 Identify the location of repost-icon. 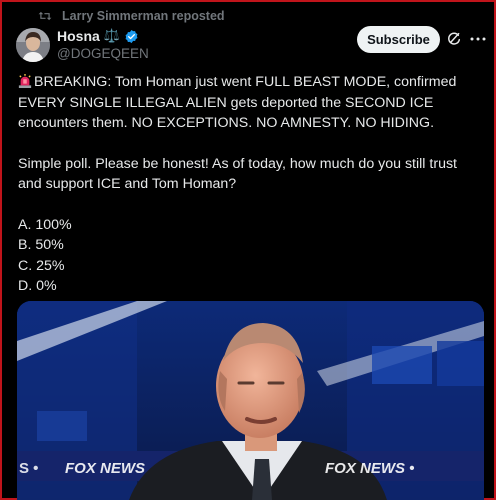
(45, 16).